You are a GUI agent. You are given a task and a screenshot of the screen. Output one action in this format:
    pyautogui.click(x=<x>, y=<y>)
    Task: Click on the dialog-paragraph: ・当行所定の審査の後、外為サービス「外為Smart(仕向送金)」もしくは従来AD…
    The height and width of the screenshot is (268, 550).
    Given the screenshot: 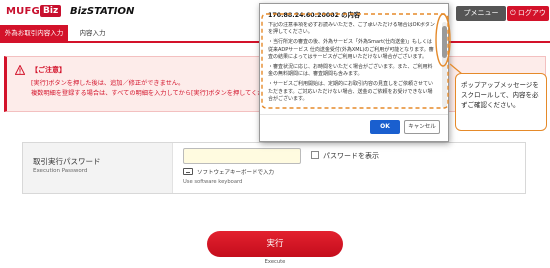 What is the action you would take?
    pyautogui.click(x=351, y=49)
    